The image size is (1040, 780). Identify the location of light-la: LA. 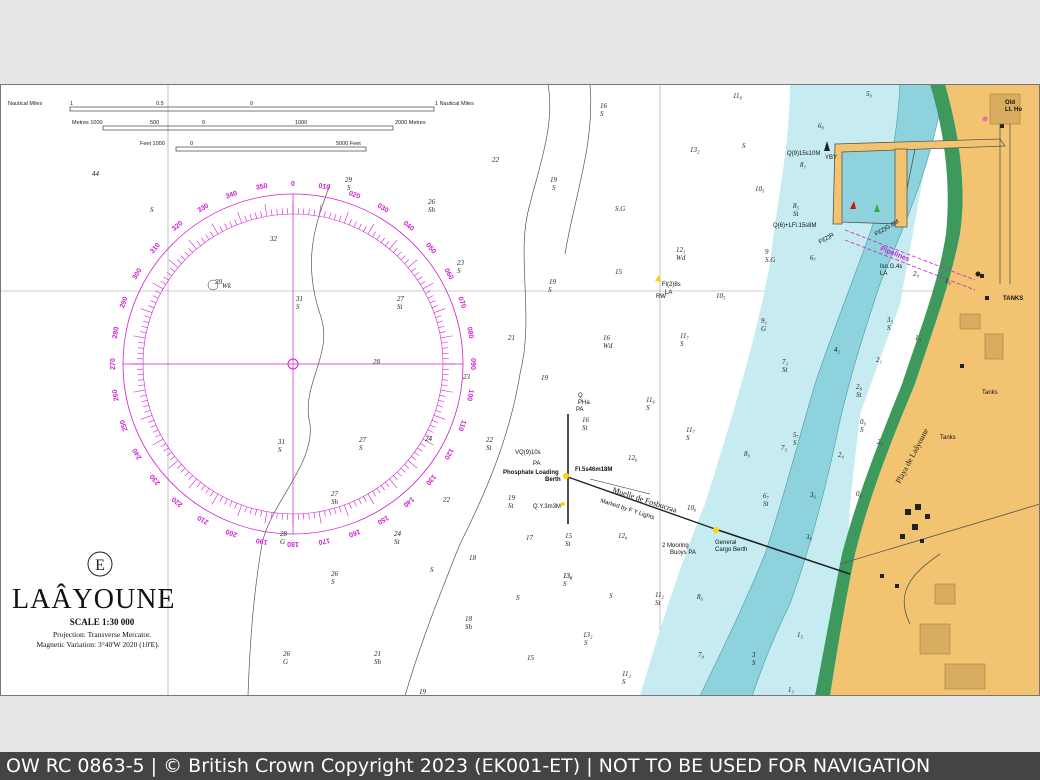
(883, 274).